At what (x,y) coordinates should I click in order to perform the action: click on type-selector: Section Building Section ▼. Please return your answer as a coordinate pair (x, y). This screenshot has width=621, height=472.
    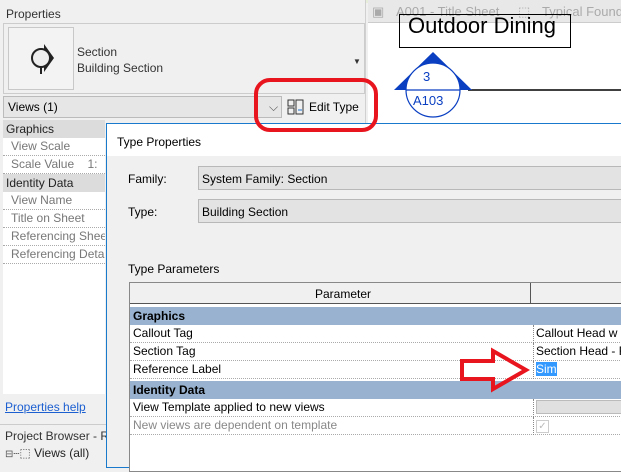
    Looking at the image, I should click on (184, 58).